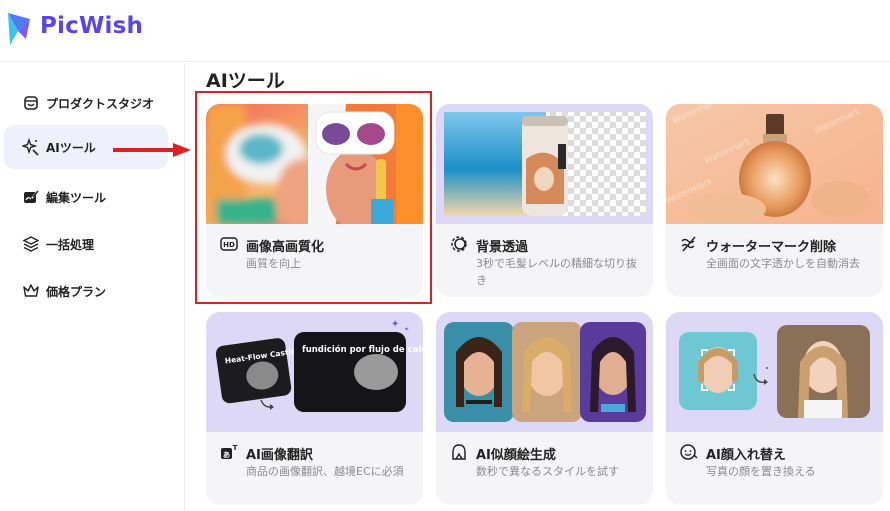 The width and height of the screenshot is (890, 511). What do you see at coordinates (774, 372) in the screenshot?
I see `ai-face-swap-thumbnail` at bounding box center [774, 372].